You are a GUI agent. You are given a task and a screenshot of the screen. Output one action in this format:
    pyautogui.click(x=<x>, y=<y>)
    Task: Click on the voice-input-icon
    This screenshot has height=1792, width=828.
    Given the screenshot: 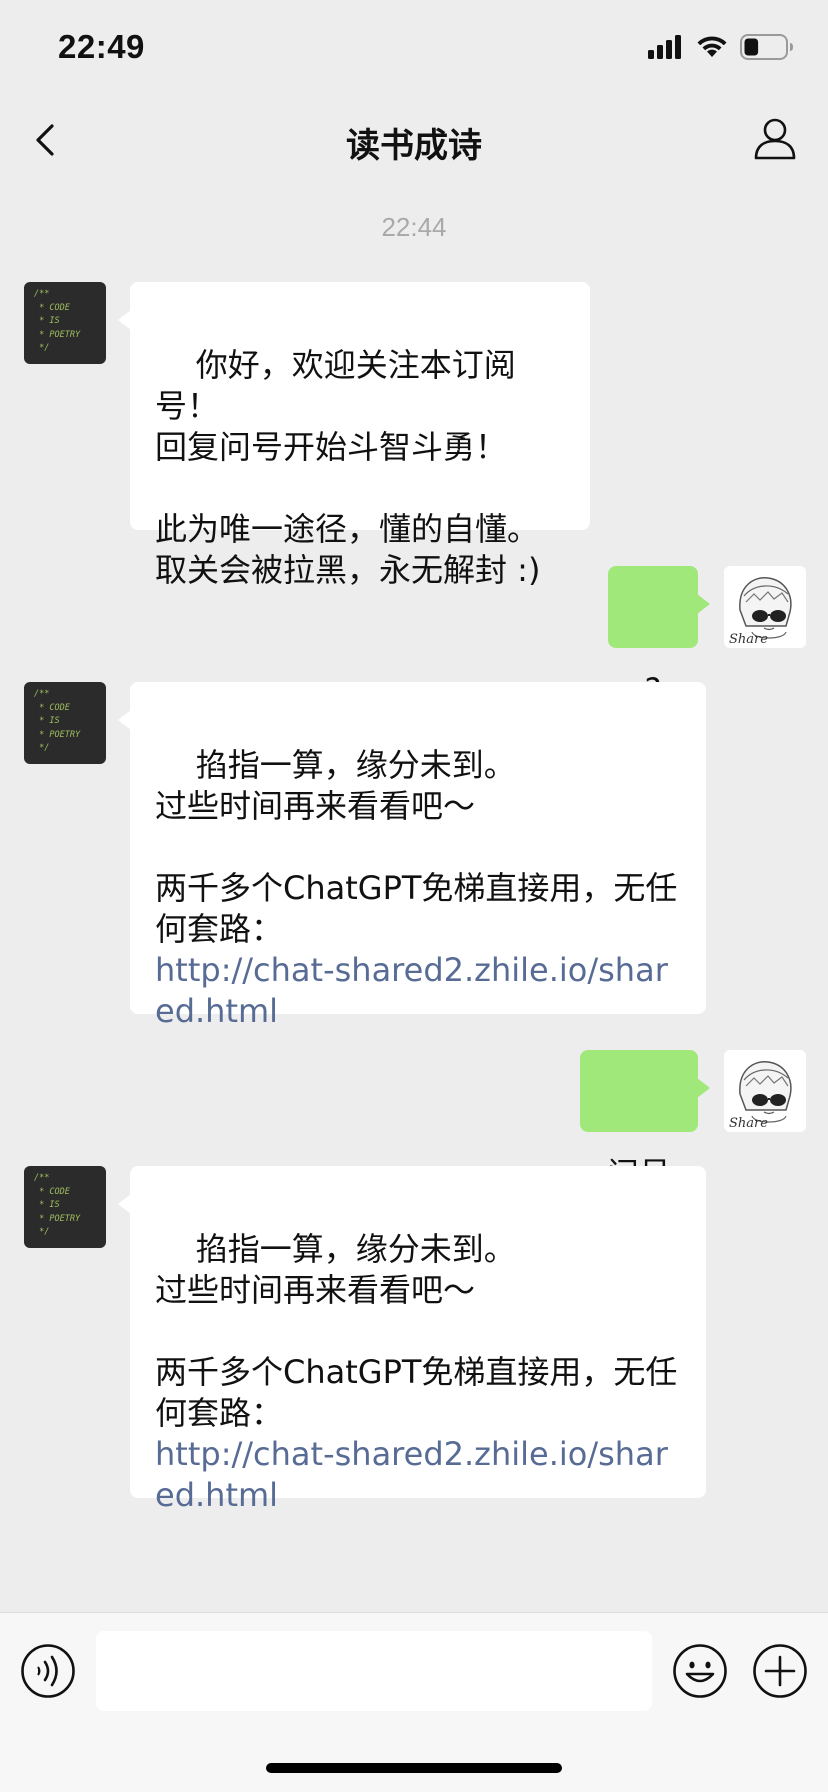 What is the action you would take?
    pyautogui.click(x=48, y=1671)
    